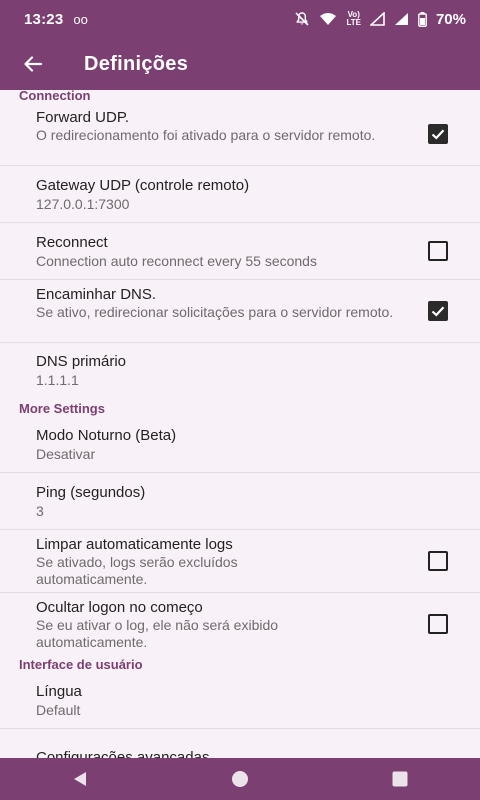 The height and width of the screenshot is (800, 480). Describe the element at coordinates (438, 624) in the screenshot. I see `checkbox-hide-logon` at that location.